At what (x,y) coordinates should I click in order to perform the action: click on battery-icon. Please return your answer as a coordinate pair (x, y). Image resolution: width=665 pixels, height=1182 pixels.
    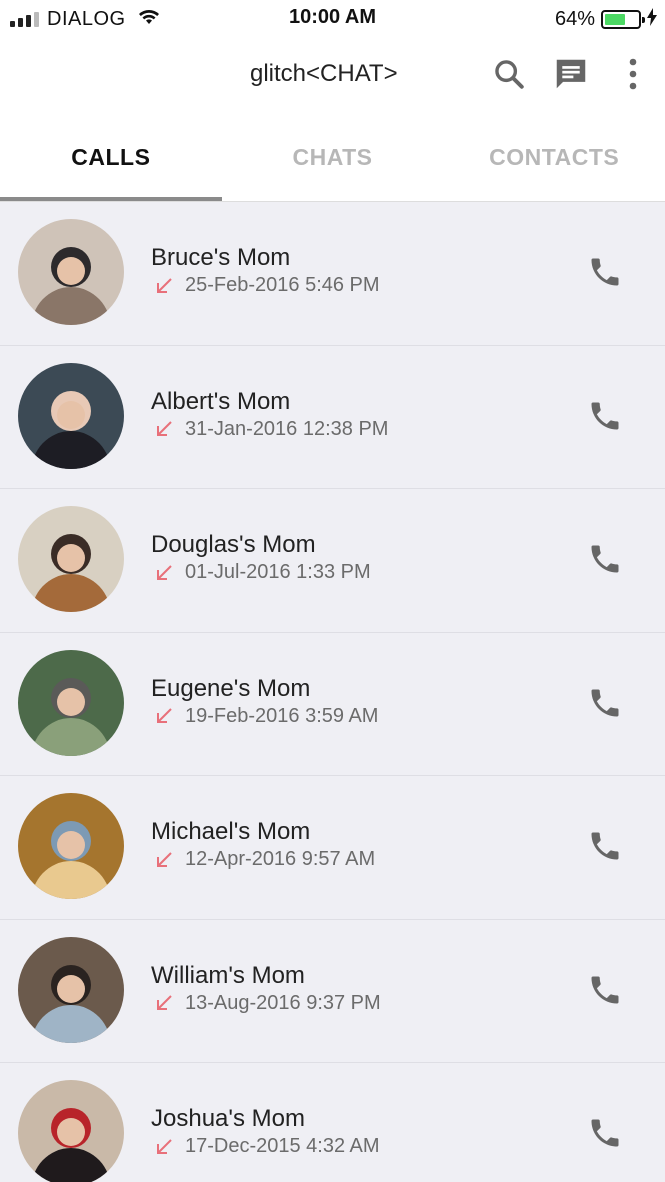
    Looking at the image, I should click on (623, 19).